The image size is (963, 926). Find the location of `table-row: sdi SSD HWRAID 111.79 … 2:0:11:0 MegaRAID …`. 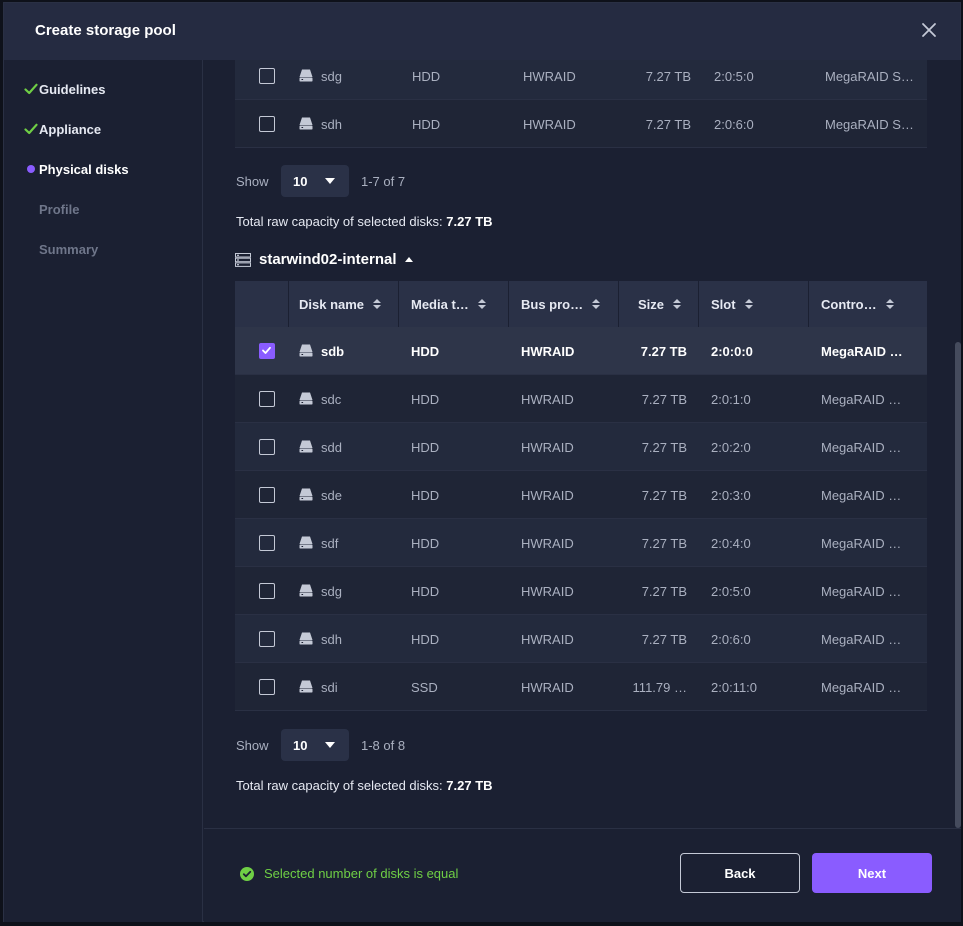

table-row: sdi SSD HWRAID 111.79 … 2:0:11:0 MegaRAID … is located at coordinates (581, 687).